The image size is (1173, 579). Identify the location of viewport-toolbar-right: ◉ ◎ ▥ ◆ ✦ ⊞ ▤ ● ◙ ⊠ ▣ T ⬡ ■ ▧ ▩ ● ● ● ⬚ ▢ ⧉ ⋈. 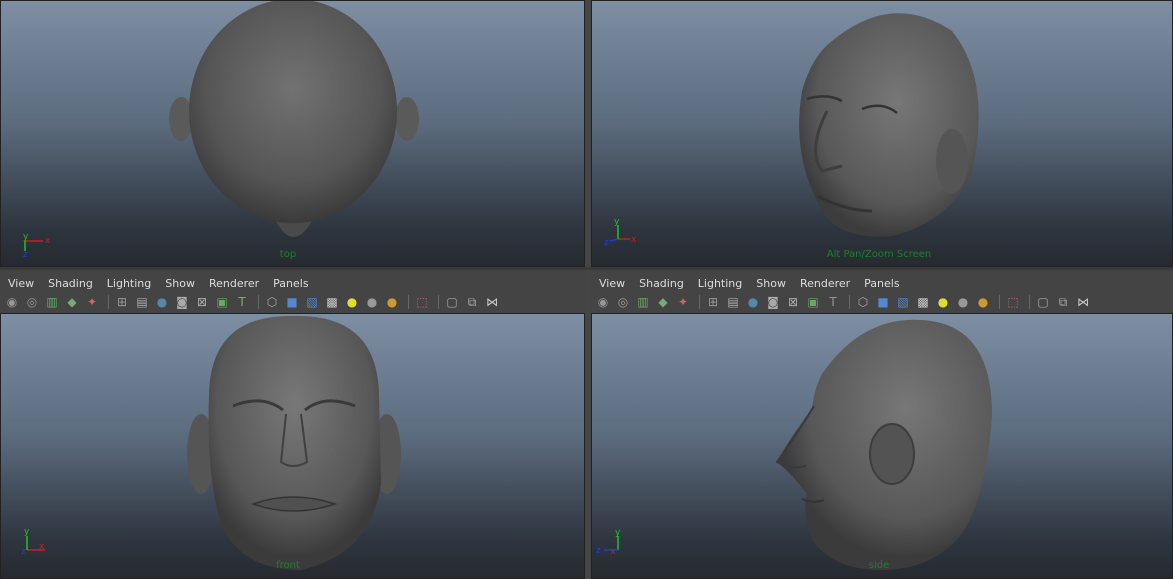
(882, 302).